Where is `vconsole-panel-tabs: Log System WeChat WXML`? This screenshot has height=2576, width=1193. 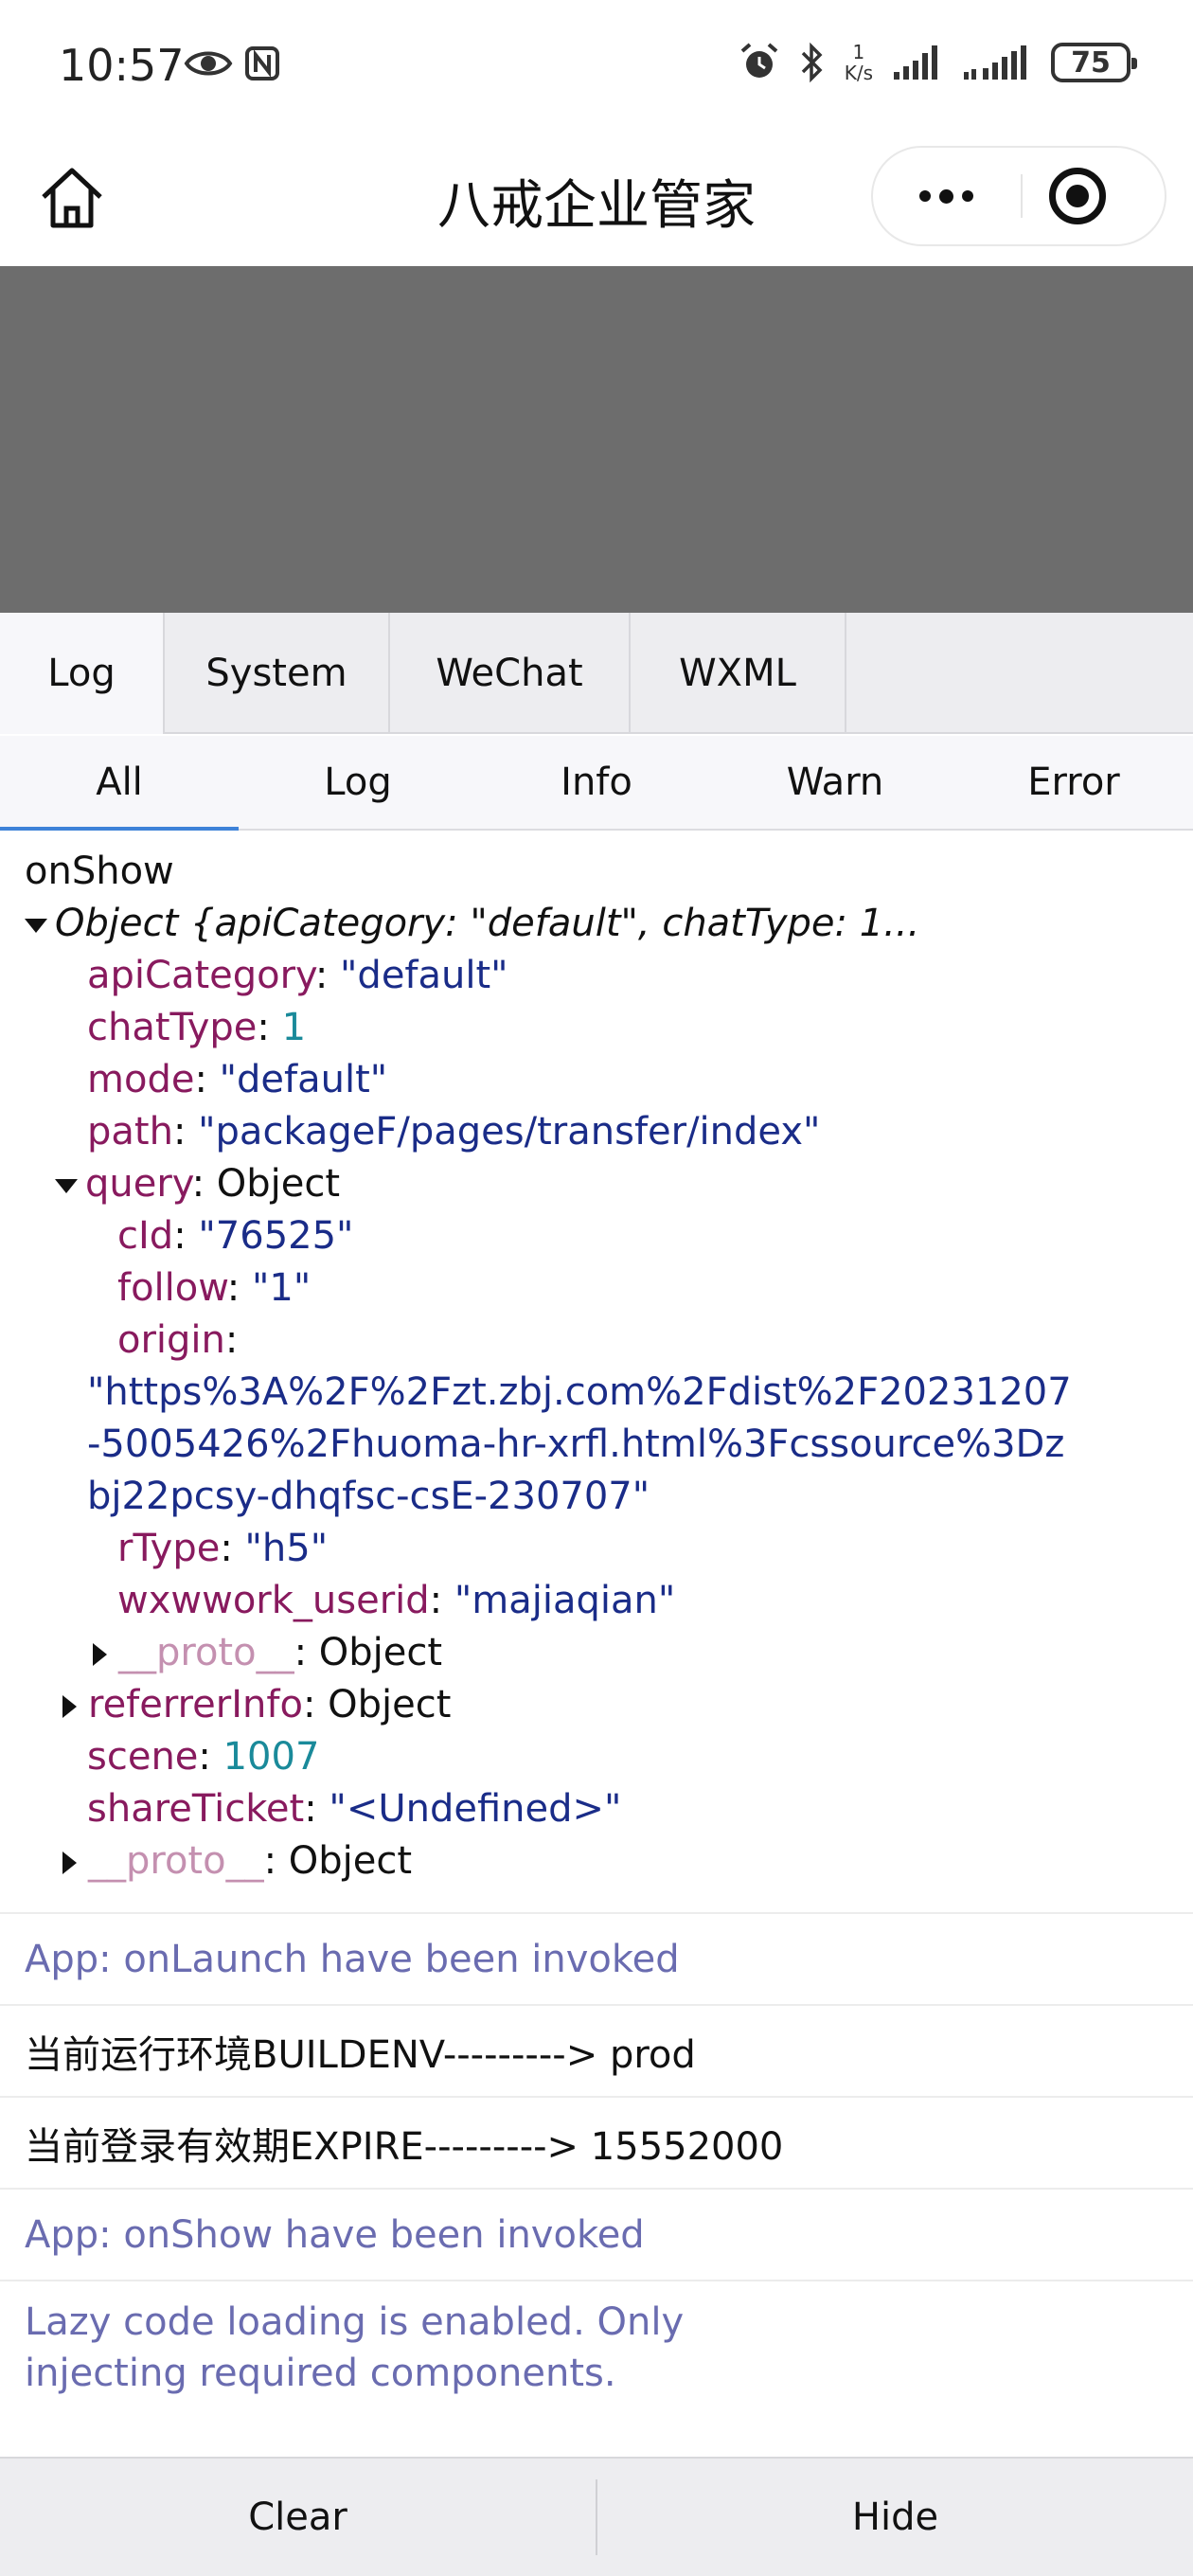
vconsole-panel-tabs: Log System WeChat WXML is located at coordinates (596, 673).